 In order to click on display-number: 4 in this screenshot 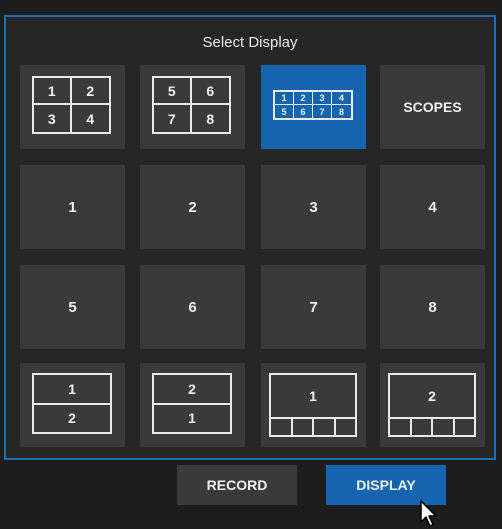, I will do `click(432, 207)`.